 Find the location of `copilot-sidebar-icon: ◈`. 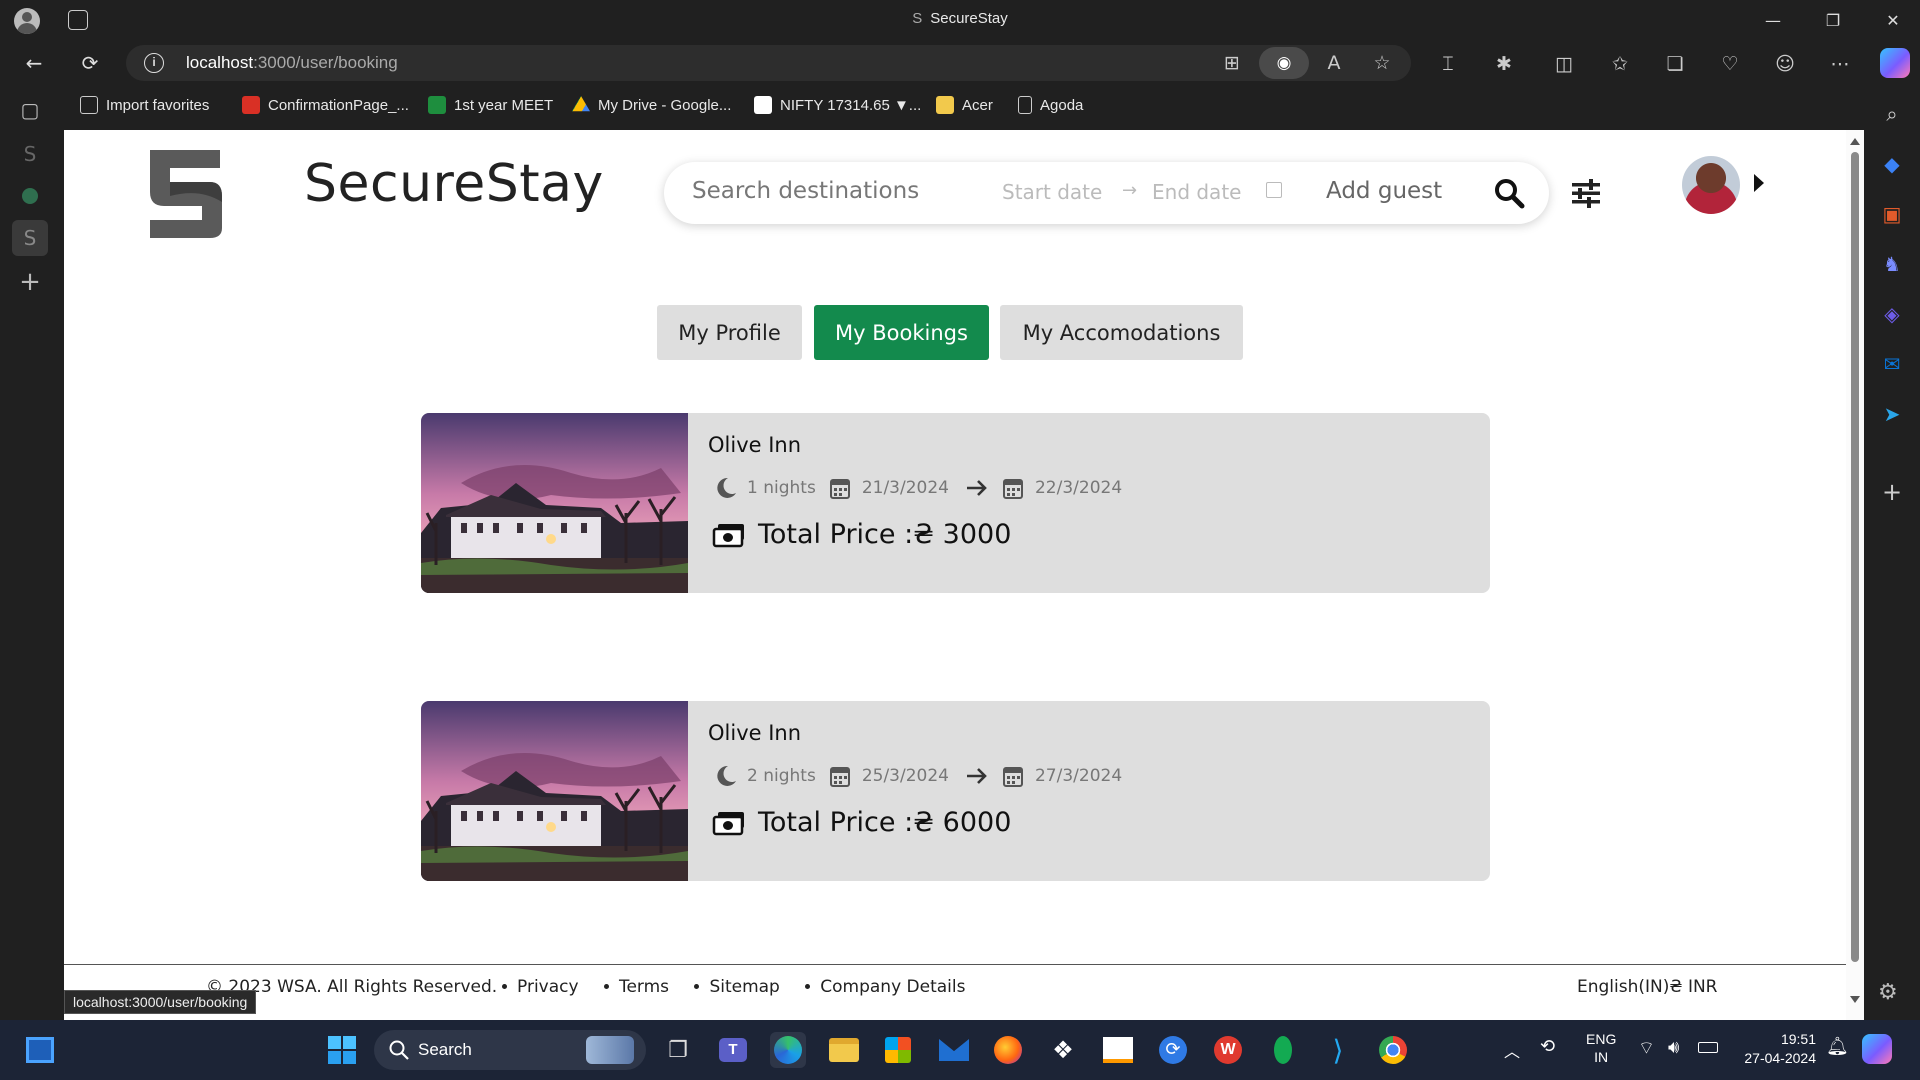

copilot-sidebar-icon: ◈ is located at coordinates (1892, 314).